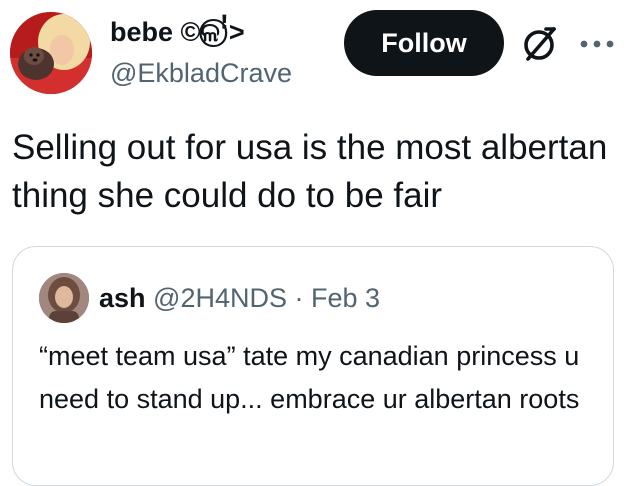 This screenshot has height=486, width=628. What do you see at coordinates (201, 73) in the screenshot?
I see `author-handle: @EkbladCrave` at bounding box center [201, 73].